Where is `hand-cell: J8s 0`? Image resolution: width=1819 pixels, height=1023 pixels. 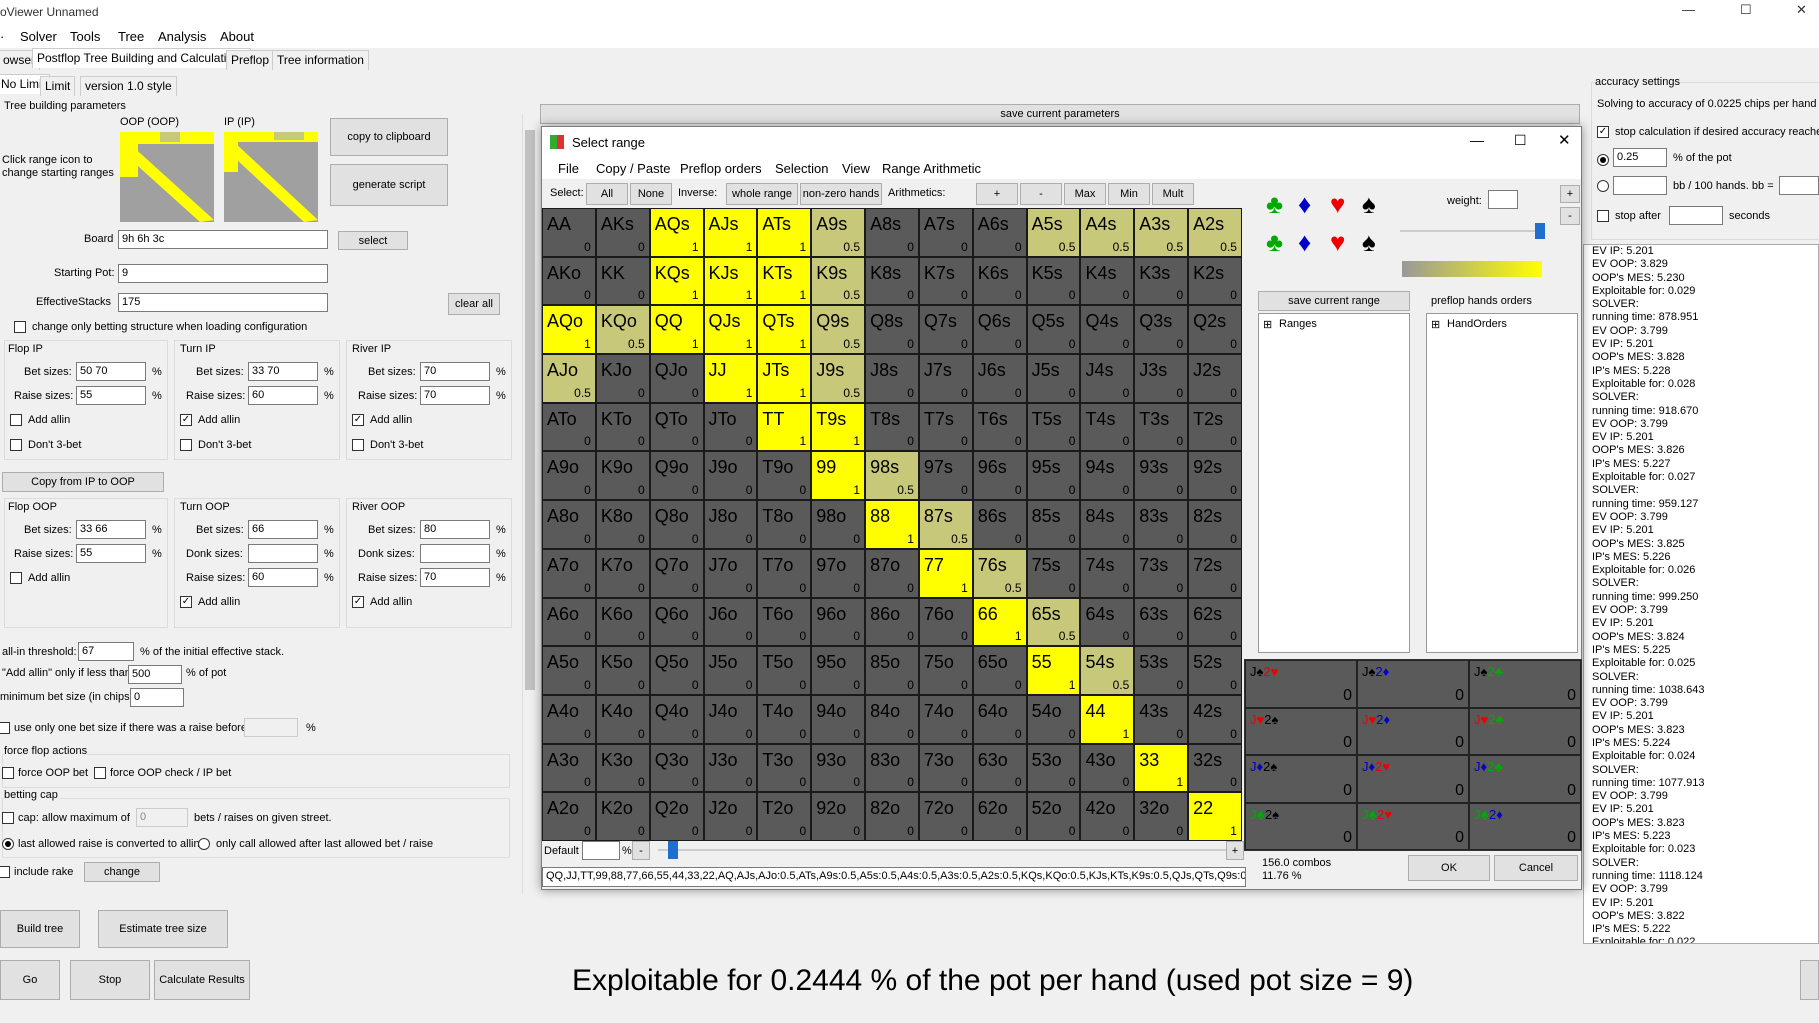 hand-cell: J8s 0 is located at coordinates (892, 378).